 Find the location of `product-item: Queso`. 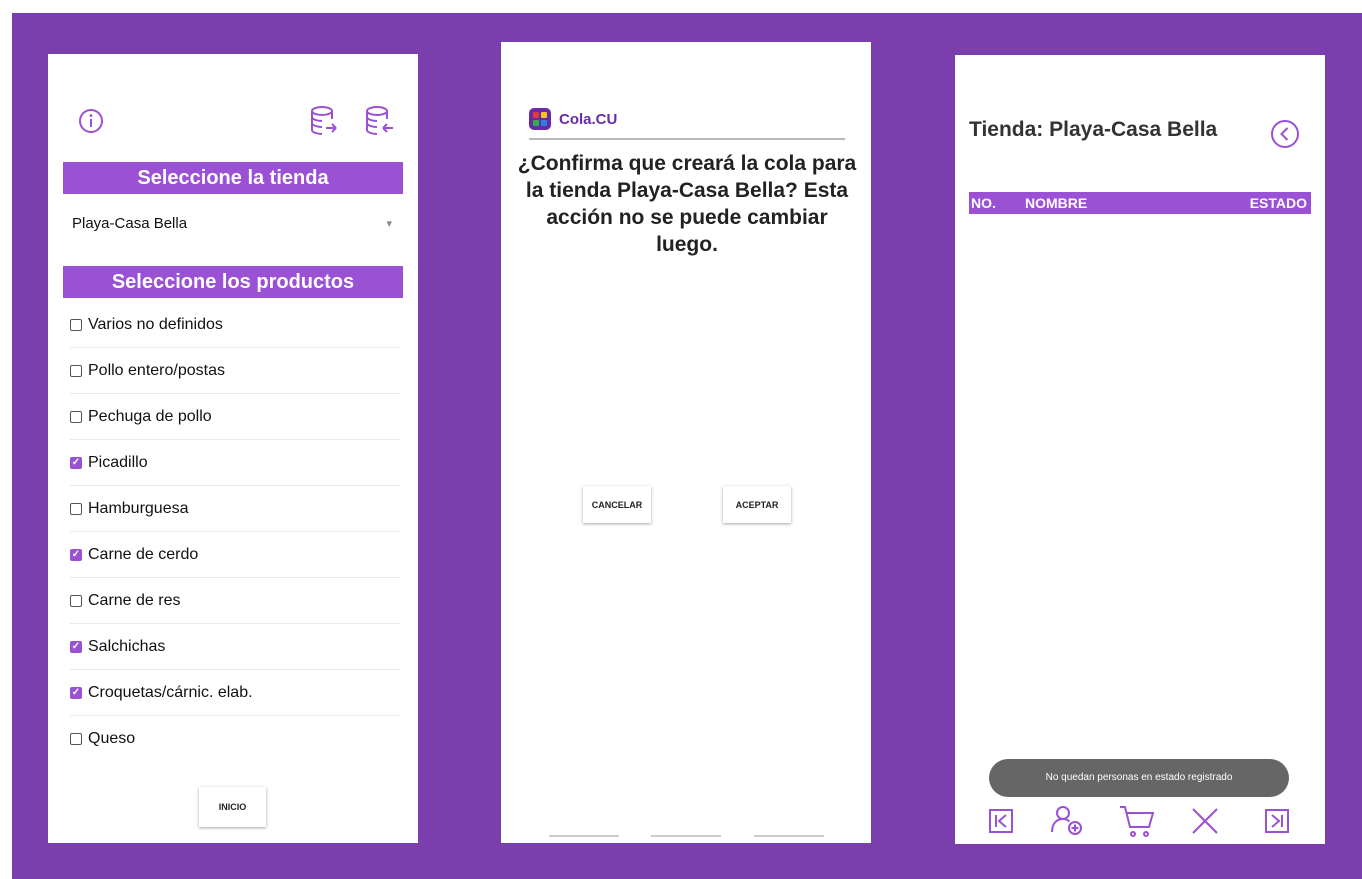

product-item: Queso is located at coordinates (235, 738).